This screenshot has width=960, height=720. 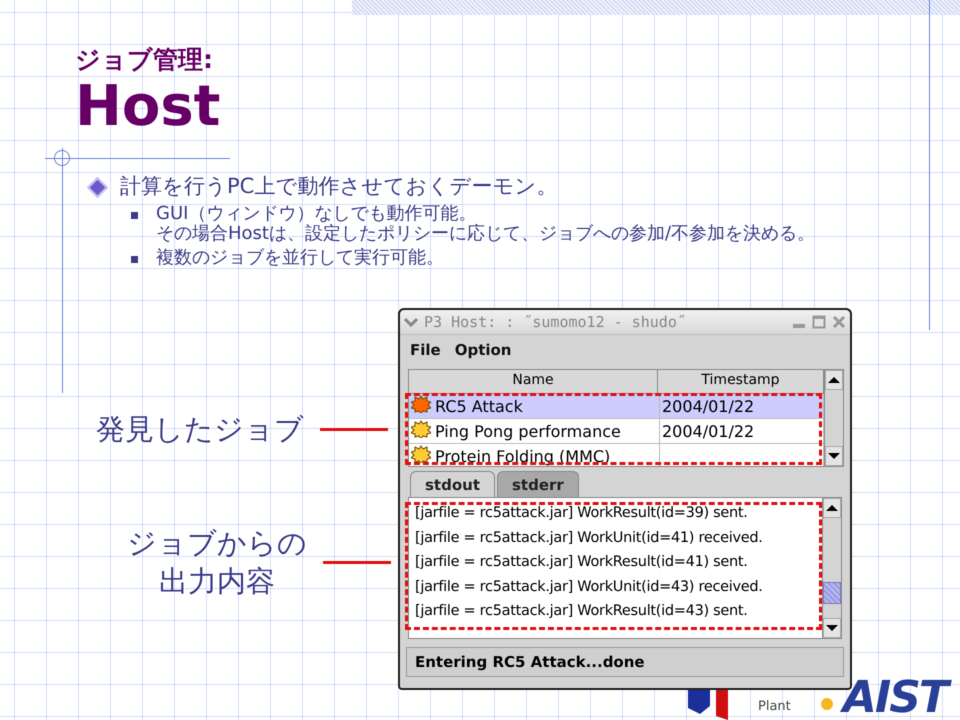 What do you see at coordinates (616, 455) in the screenshot?
I see `table-row: Protein Folding (MMC)` at bounding box center [616, 455].